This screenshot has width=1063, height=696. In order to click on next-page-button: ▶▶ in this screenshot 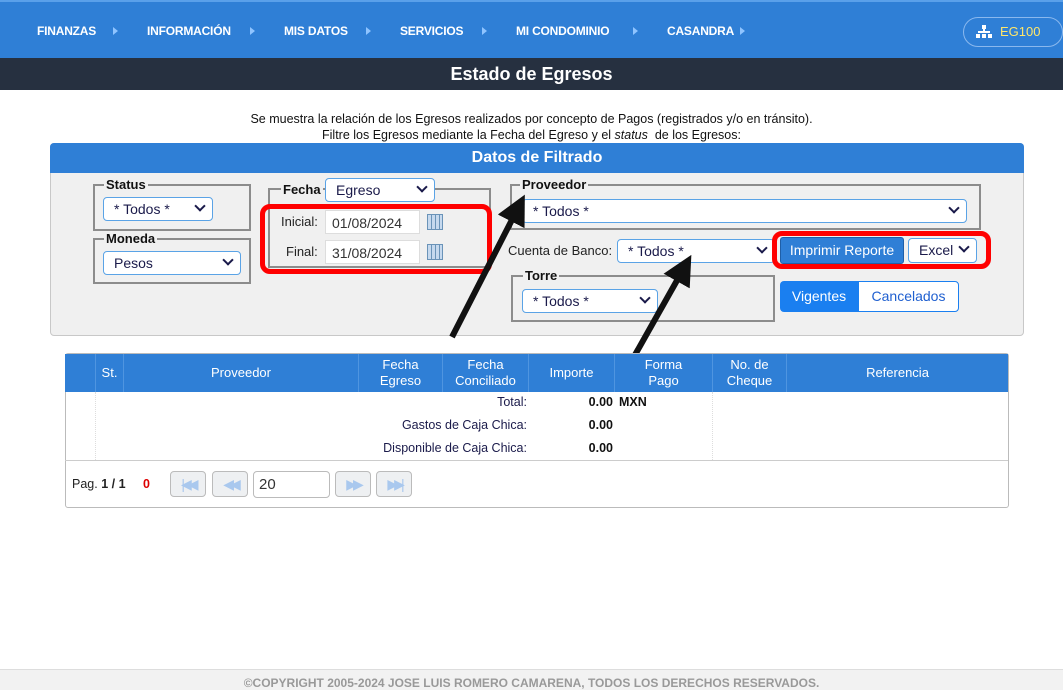, I will do `click(353, 484)`.